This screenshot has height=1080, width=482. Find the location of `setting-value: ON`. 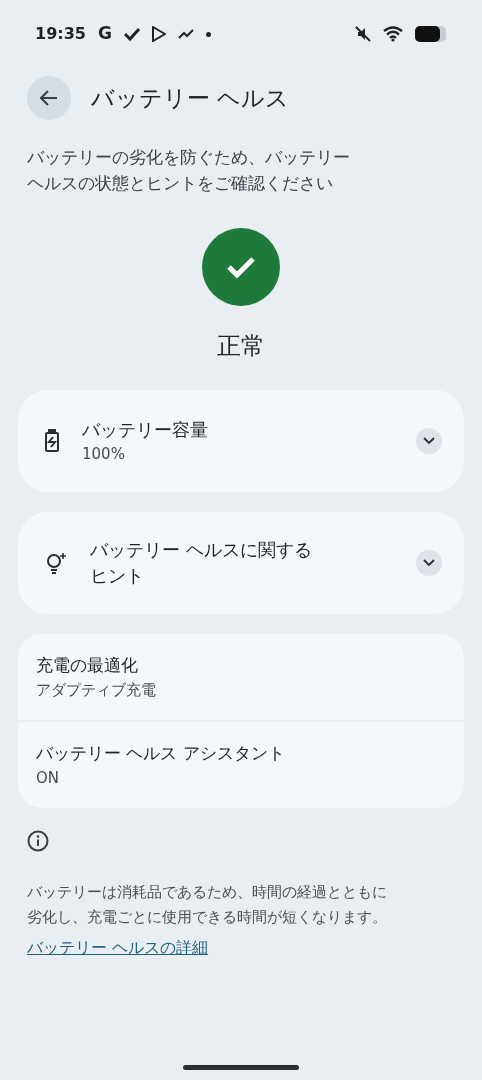

setting-value: ON is located at coordinates (48, 778).